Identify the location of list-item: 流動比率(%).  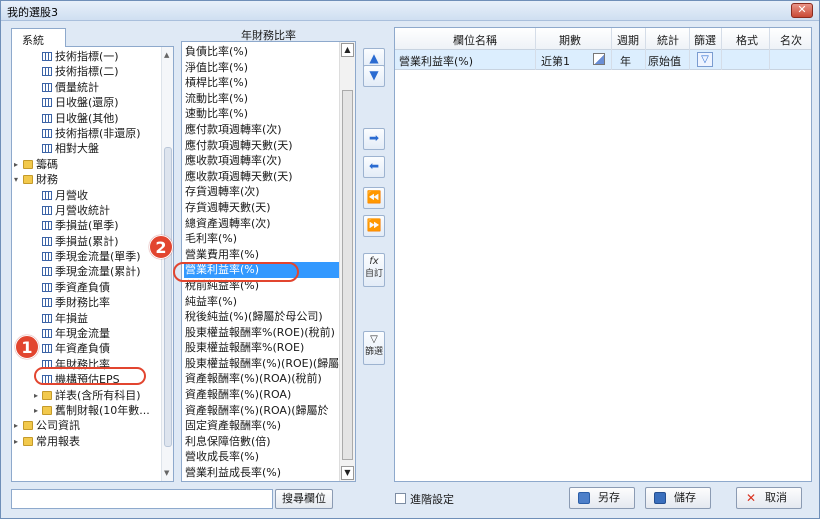
(261, 99).